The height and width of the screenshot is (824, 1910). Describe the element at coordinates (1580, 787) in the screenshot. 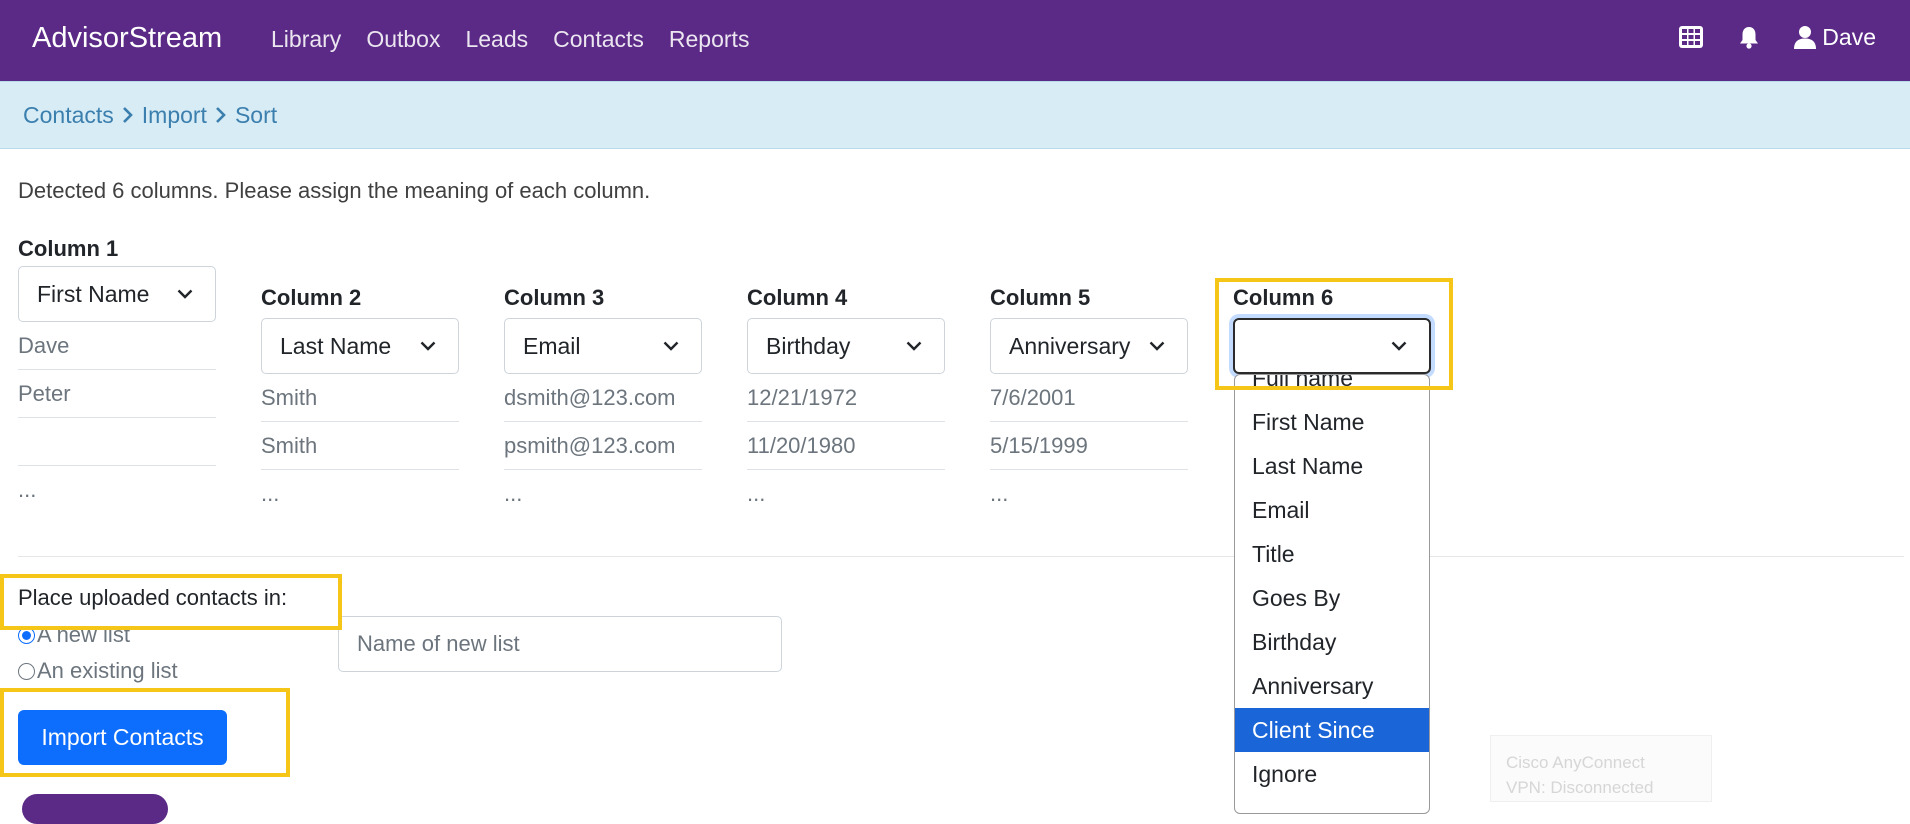

I see `toast-line: VPN: Disconnected` at that location.